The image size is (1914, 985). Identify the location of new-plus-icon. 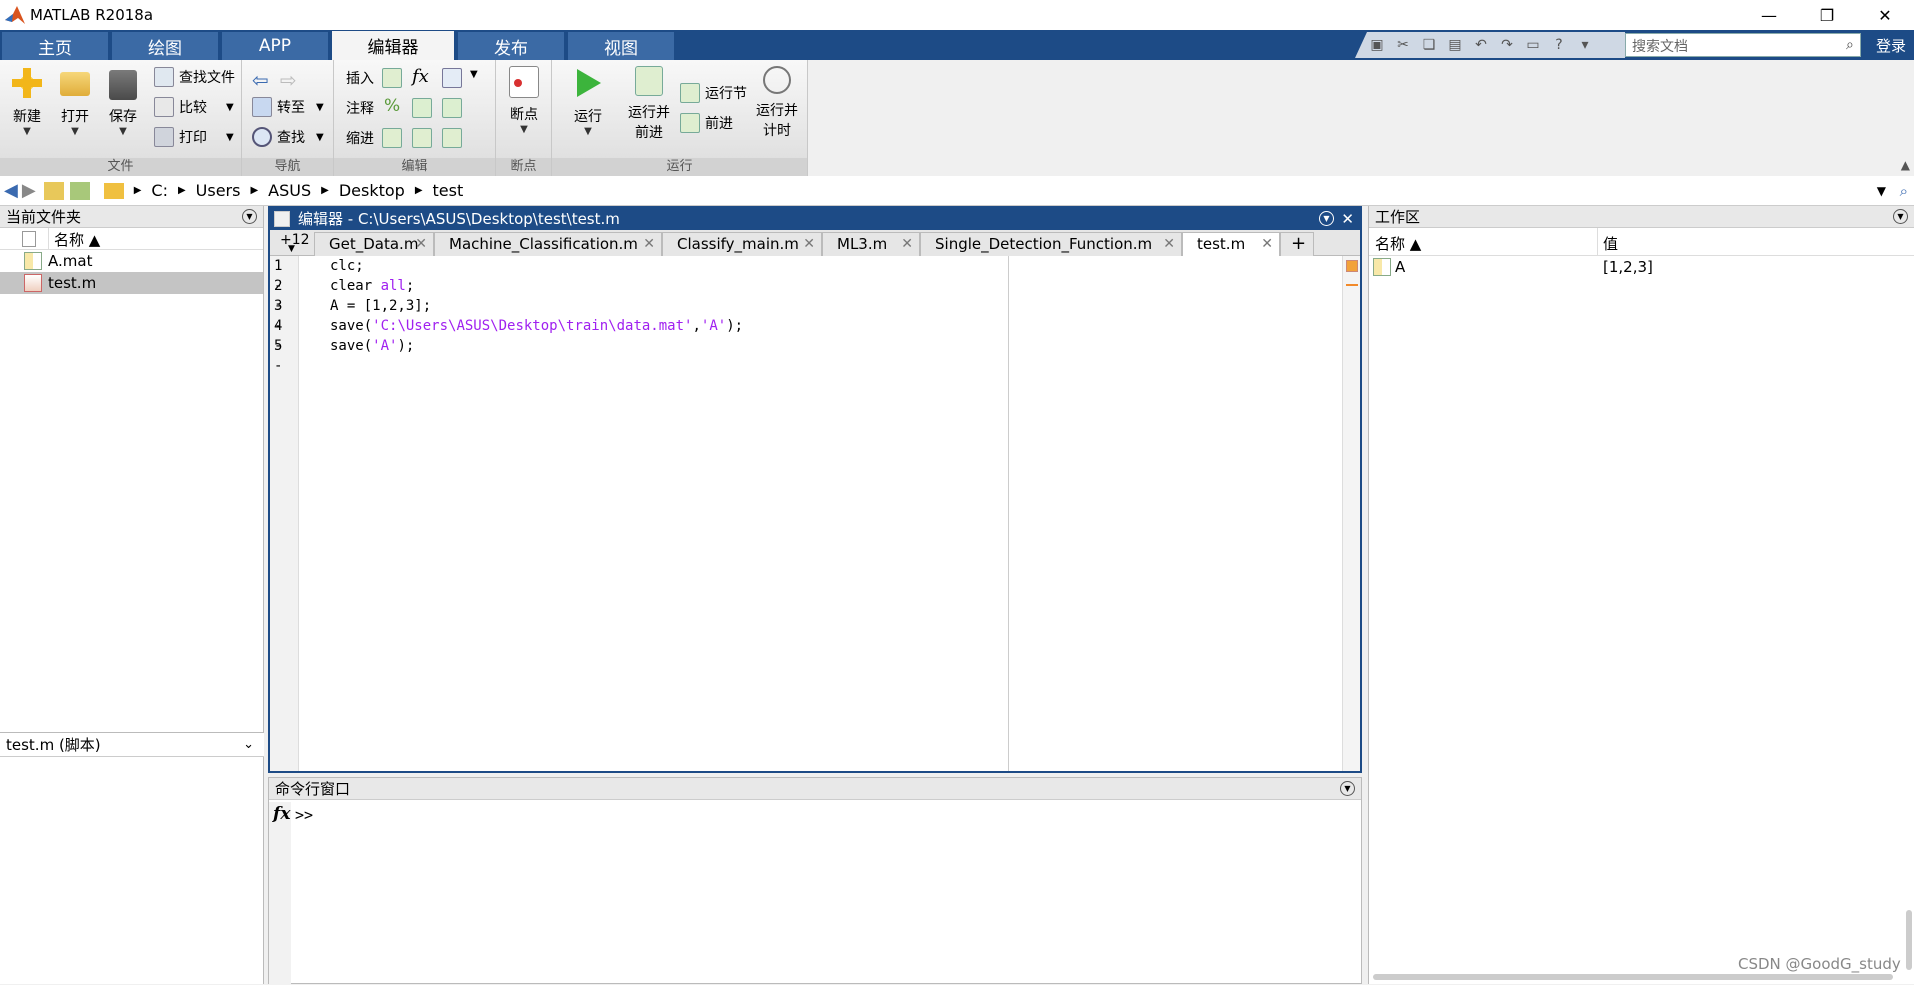
(27, 83).